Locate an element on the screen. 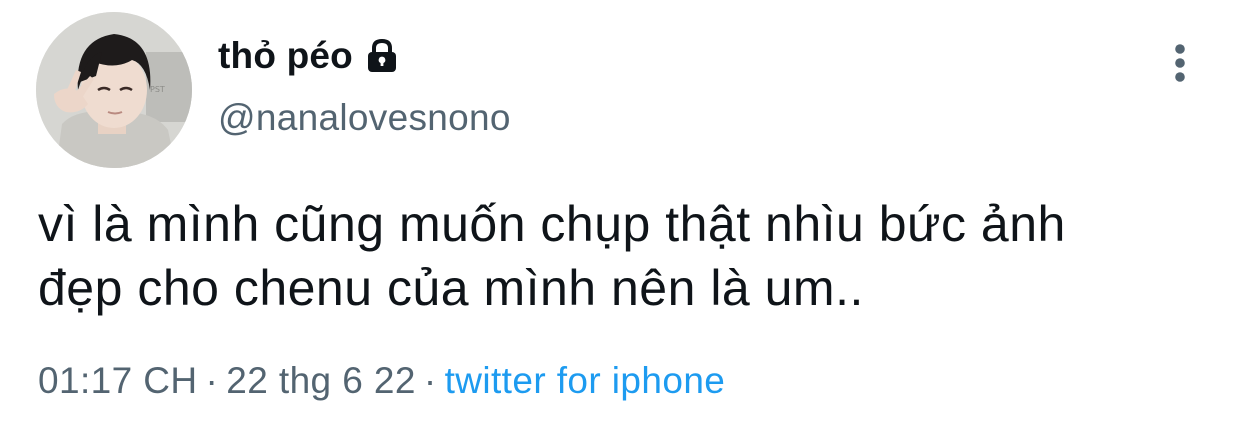 The height and width of the screenshot is (435, 1242). user-handle: @nanalovesnono is located at coordinates (364, 118).